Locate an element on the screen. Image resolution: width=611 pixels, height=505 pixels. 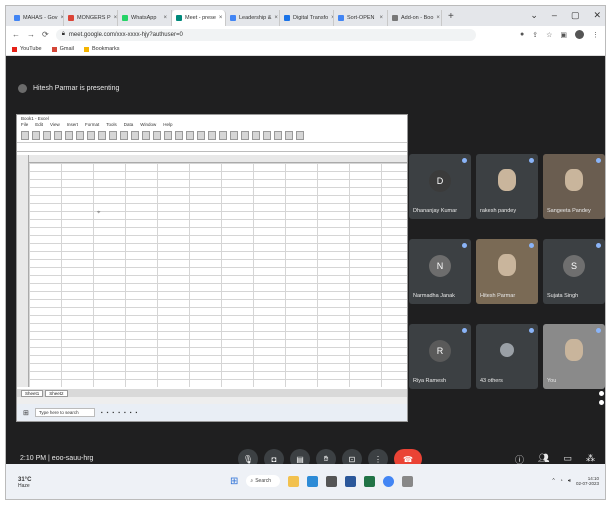
spreadsheet-menu-item: File is located at coordinates (24, 125).